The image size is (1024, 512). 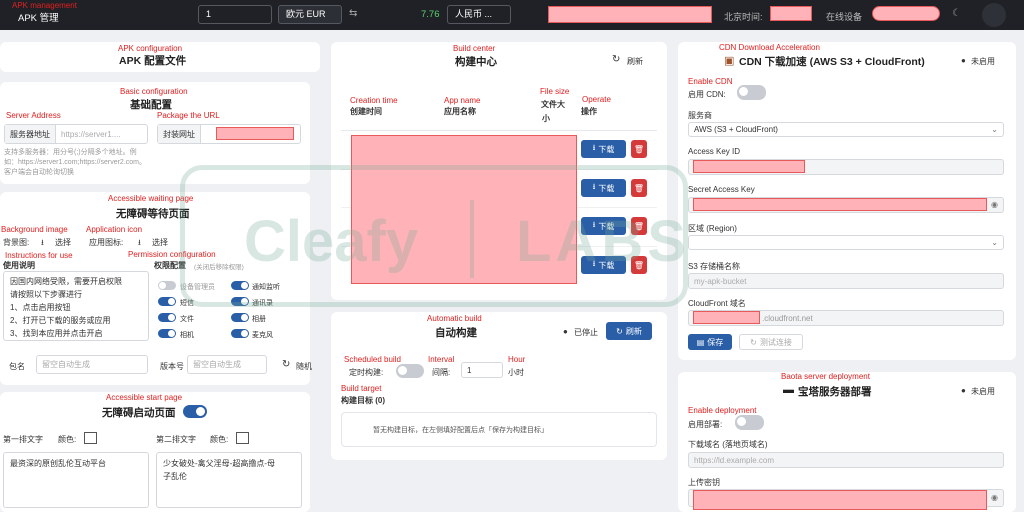 I want to click on redacted-secret-key, so click(x=840, y=204).